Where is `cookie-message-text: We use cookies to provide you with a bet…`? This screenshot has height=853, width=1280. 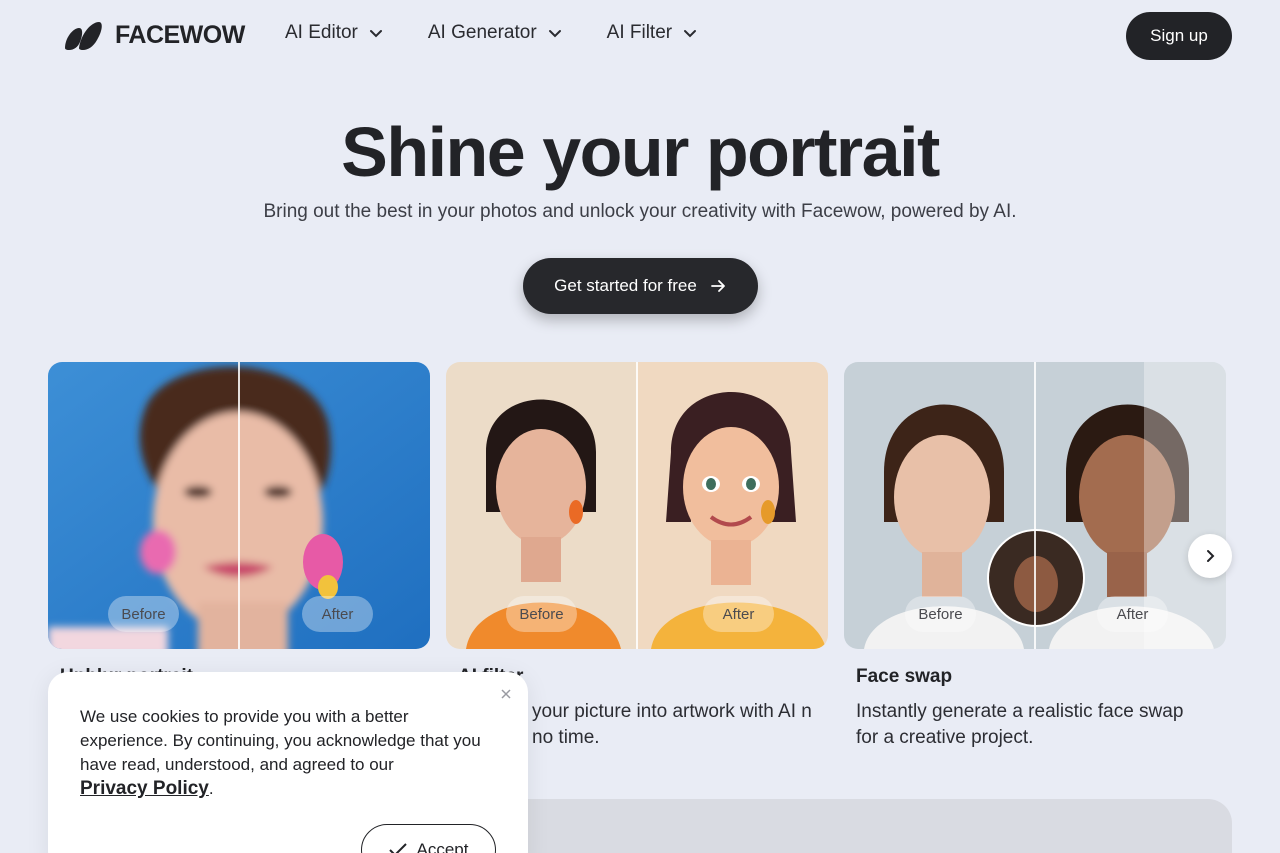
cookie-message-text: We use cookies to provide you with a bet… is located at coordinates (280, 740).